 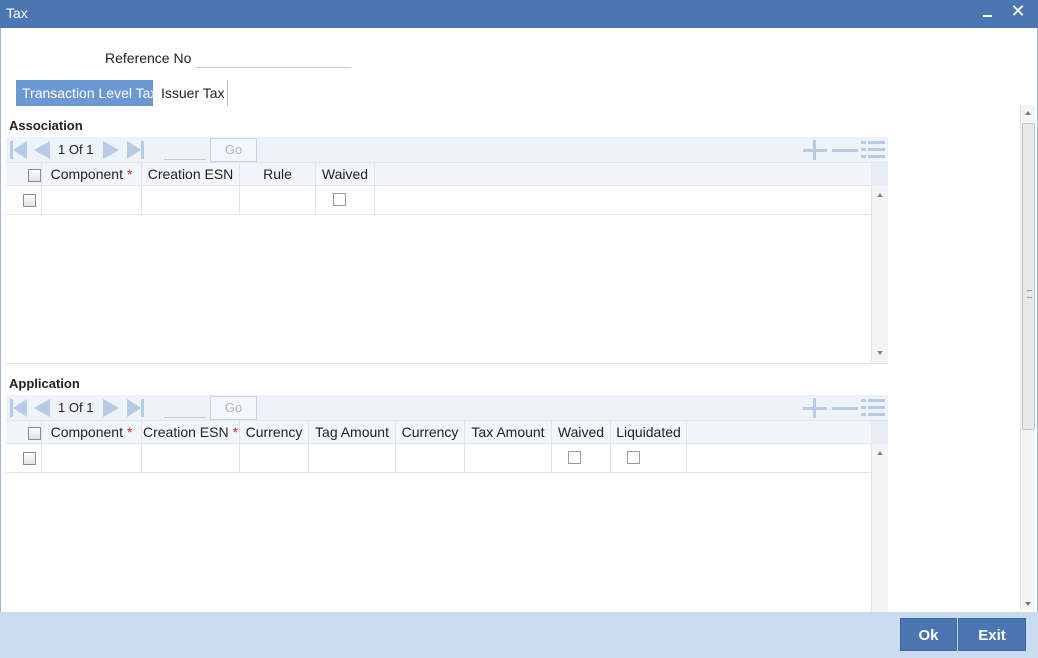 What do you see at coordinates (46, 125) in the screenshot?
I see `association-section-title: Association` at bounding box center [46, 125].